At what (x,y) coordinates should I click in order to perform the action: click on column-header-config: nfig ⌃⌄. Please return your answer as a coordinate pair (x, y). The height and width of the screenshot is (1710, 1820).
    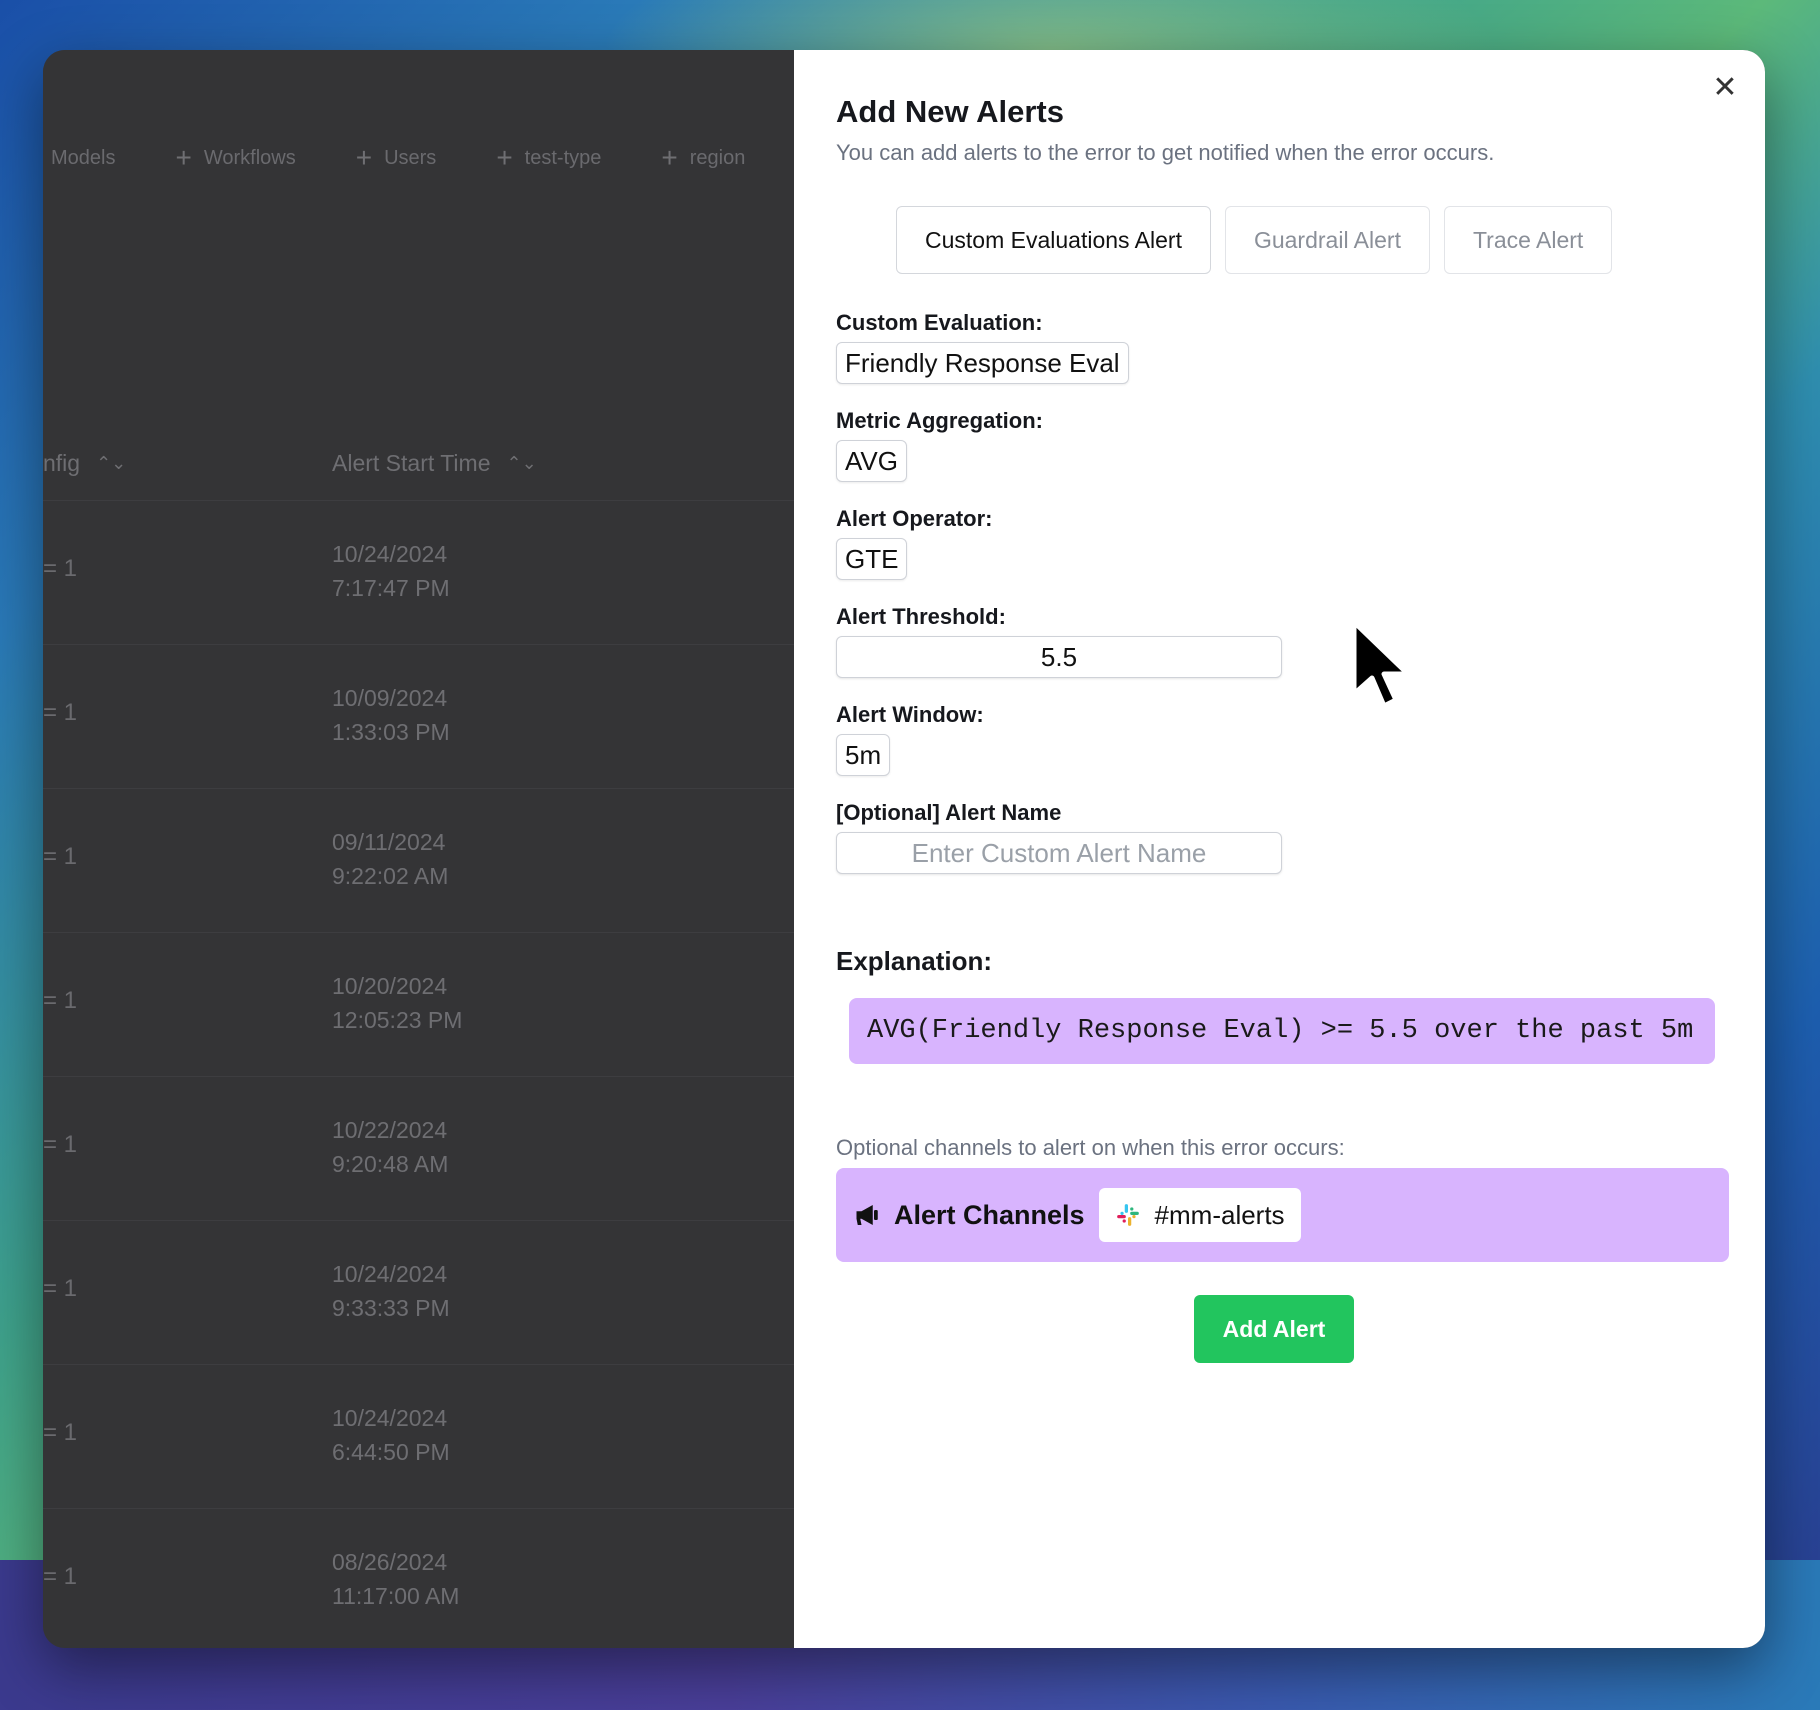
    Looking at the image, I should click on (84, 463).